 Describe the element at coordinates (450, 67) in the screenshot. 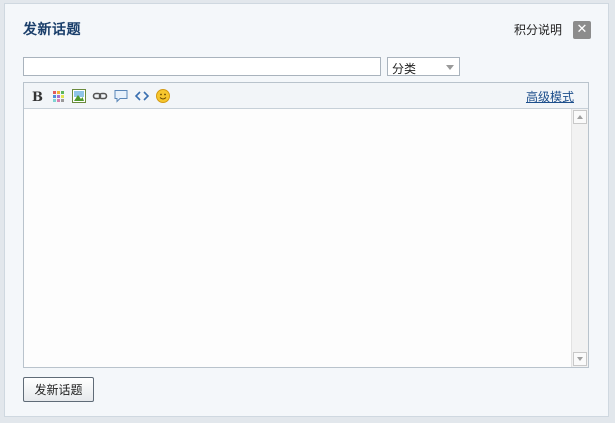

I see `chevron-down-icon` at that location.